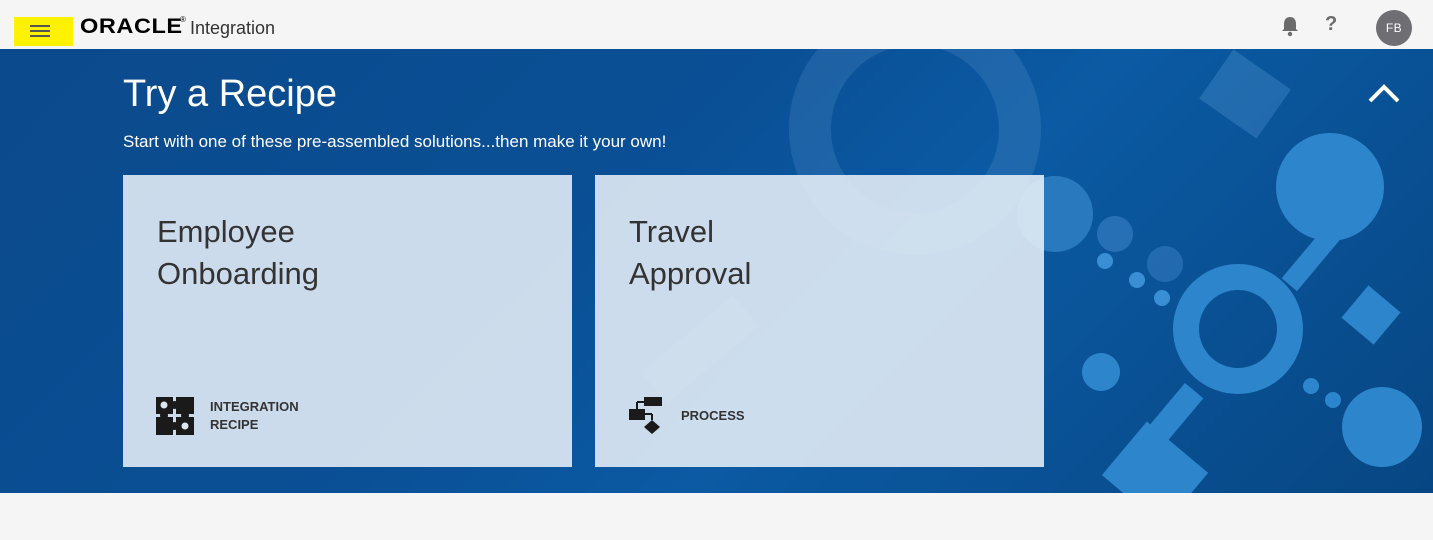  I want to click on process-flow-icon, so click(647, 415).